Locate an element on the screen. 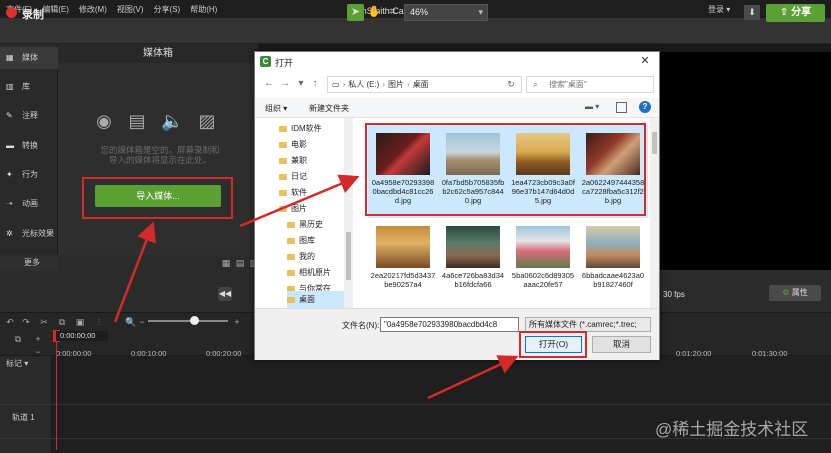  up-icon: ↑ is located at coordinates (315, 84).